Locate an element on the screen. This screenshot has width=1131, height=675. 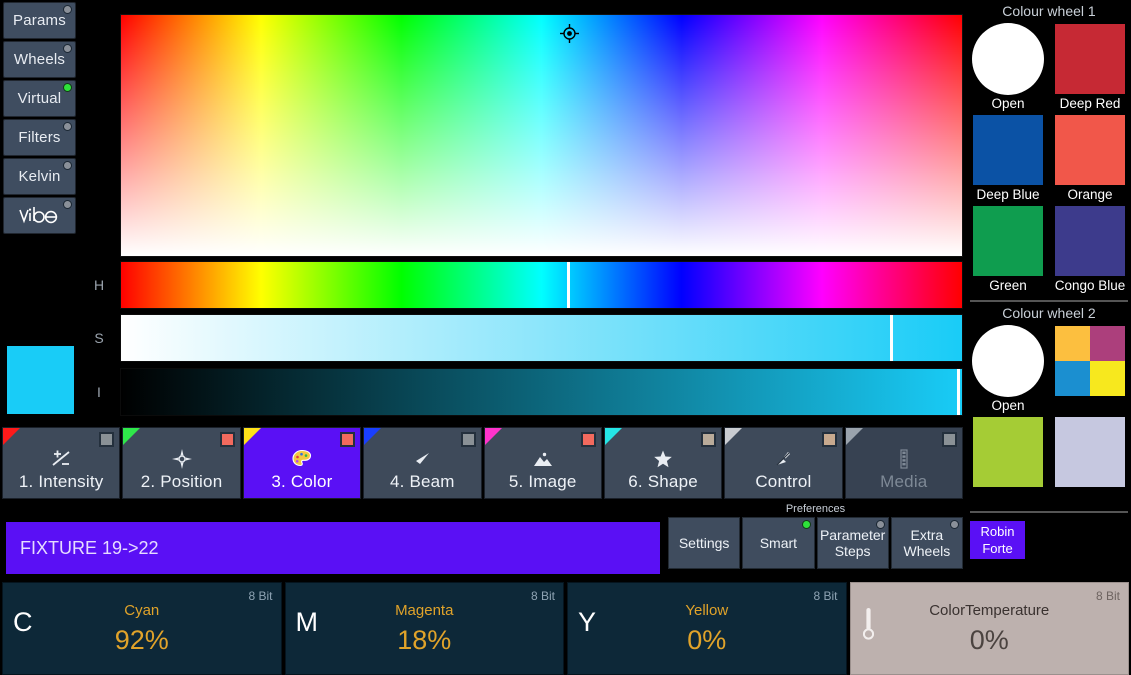
colour-wheel-1-swatch-label: Deep Red is located at coordinates (1090, 103).